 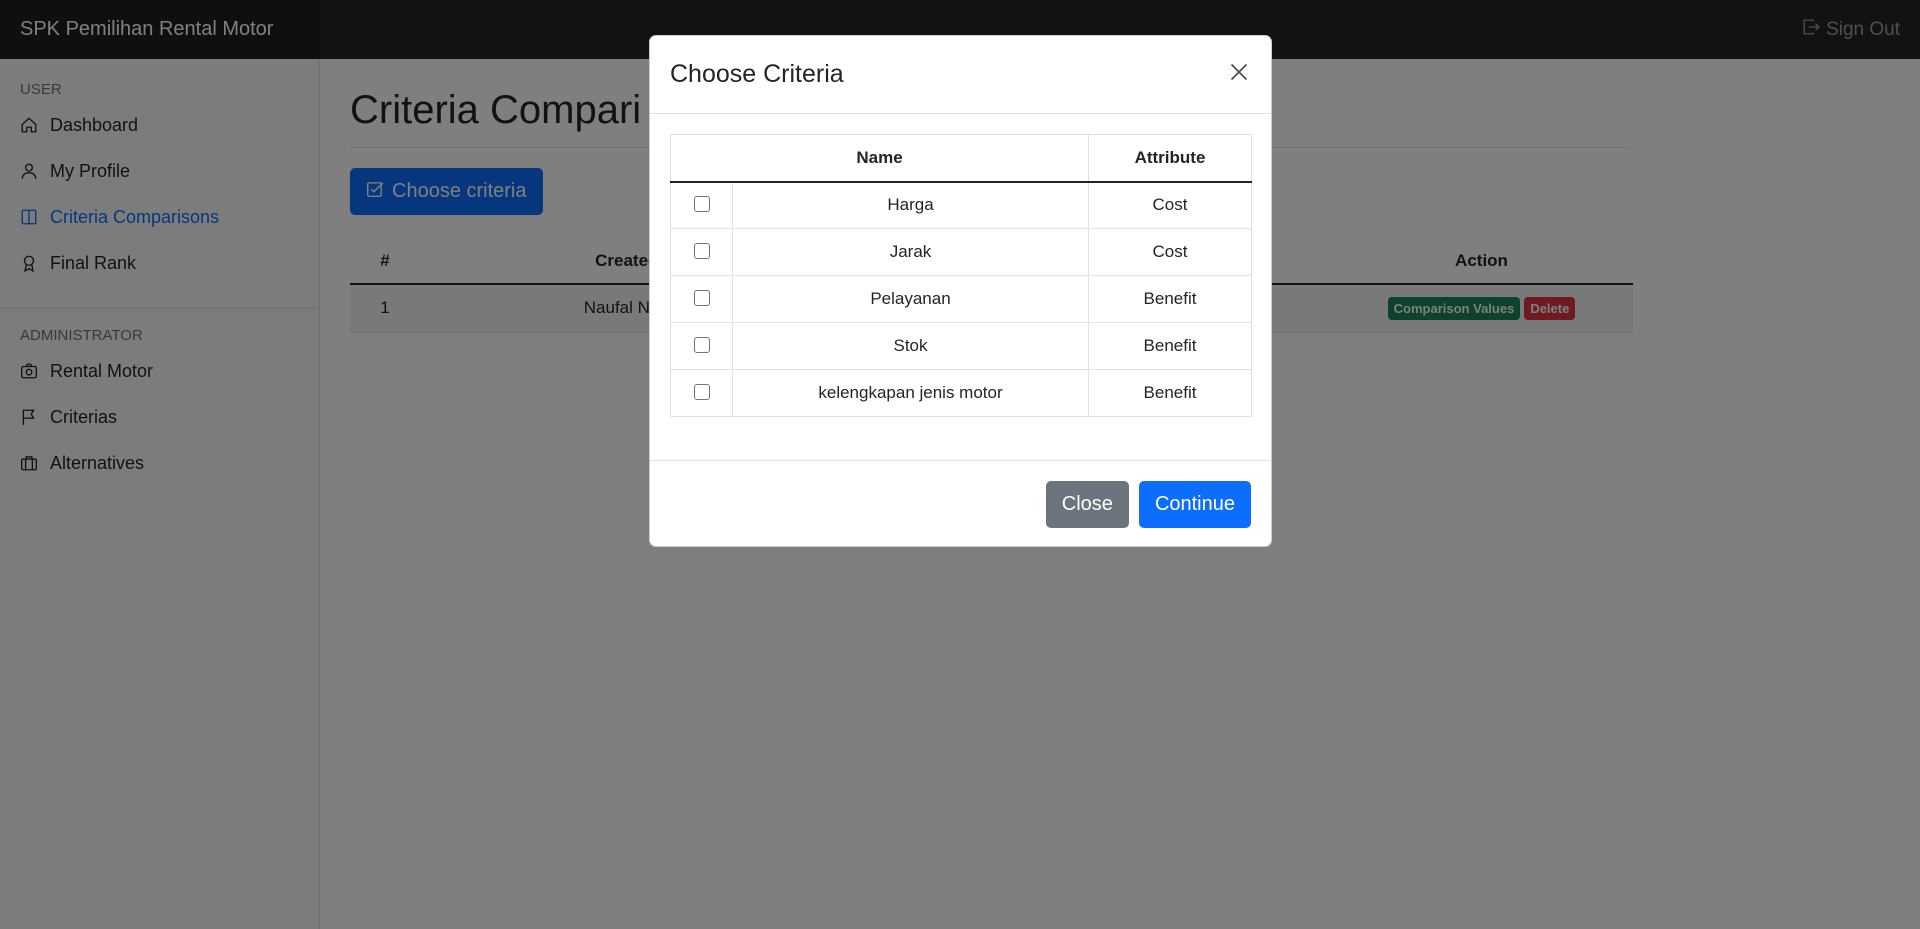 What do you see at coordinates (910, 346) in the screenshot?
I see `criteria-name: Stok` at bounding box center [910, 346].